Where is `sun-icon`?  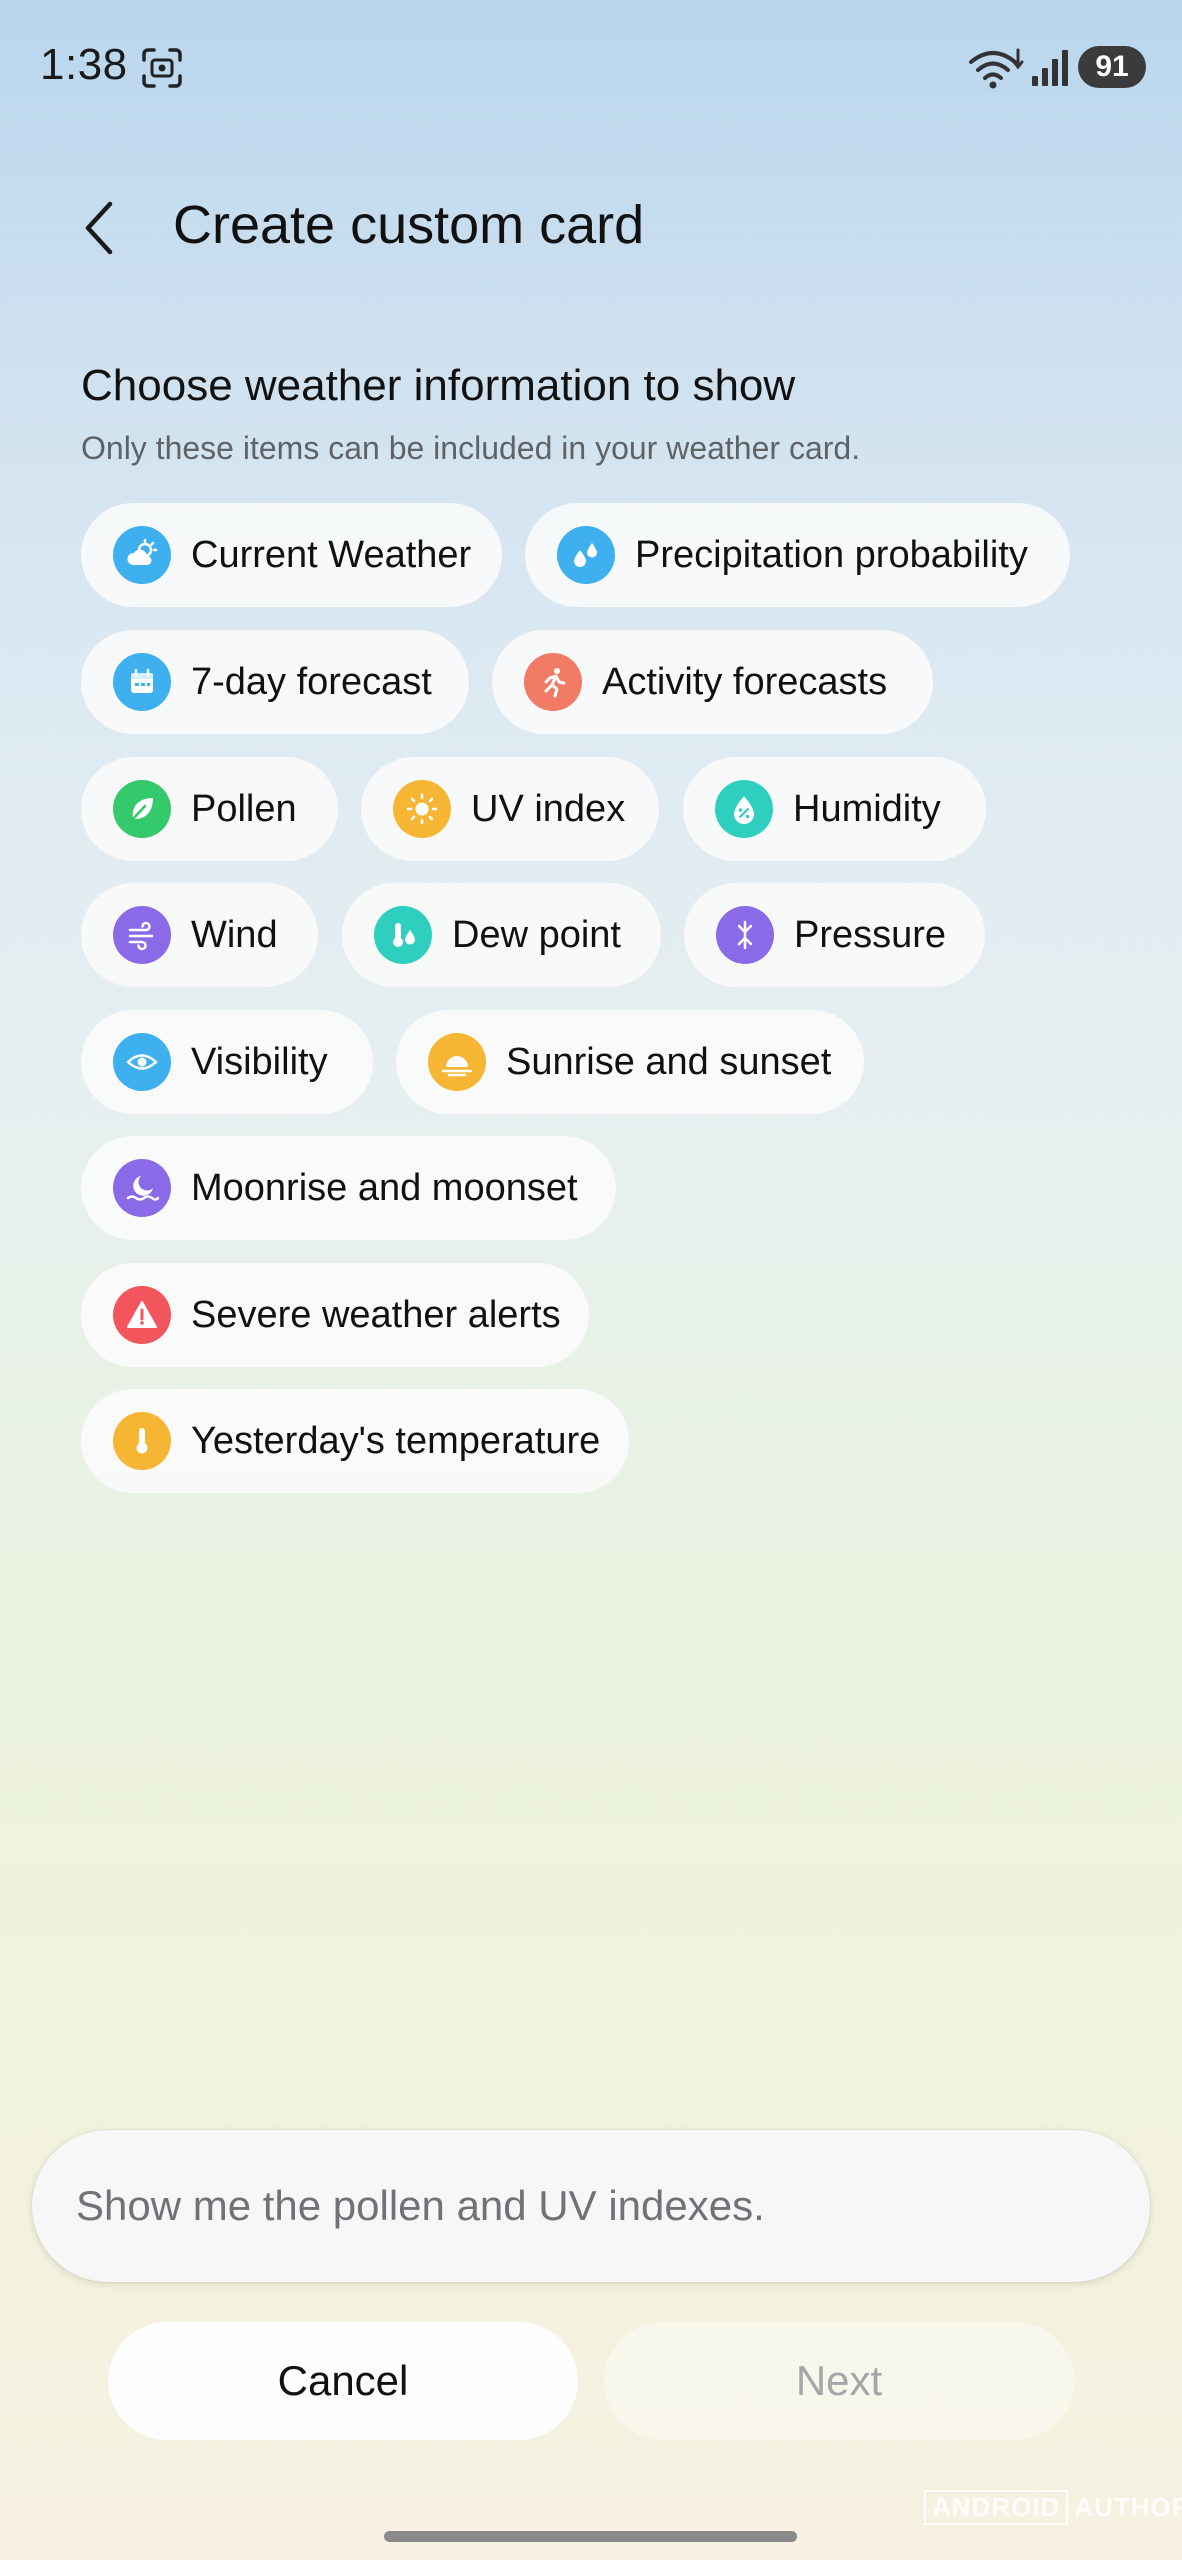 sun-icon is located at coordinates (422, 809).